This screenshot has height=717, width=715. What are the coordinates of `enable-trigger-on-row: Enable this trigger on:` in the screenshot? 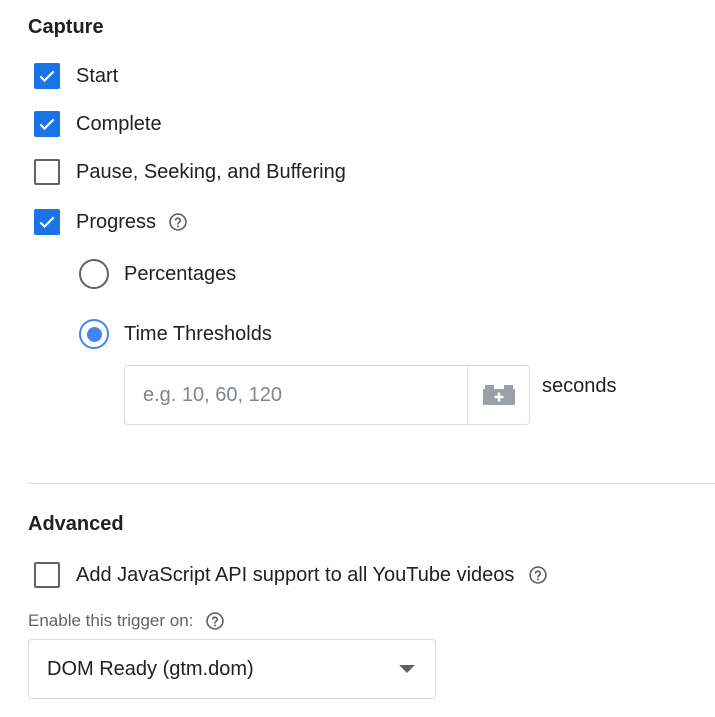 It's located at (126, 621).